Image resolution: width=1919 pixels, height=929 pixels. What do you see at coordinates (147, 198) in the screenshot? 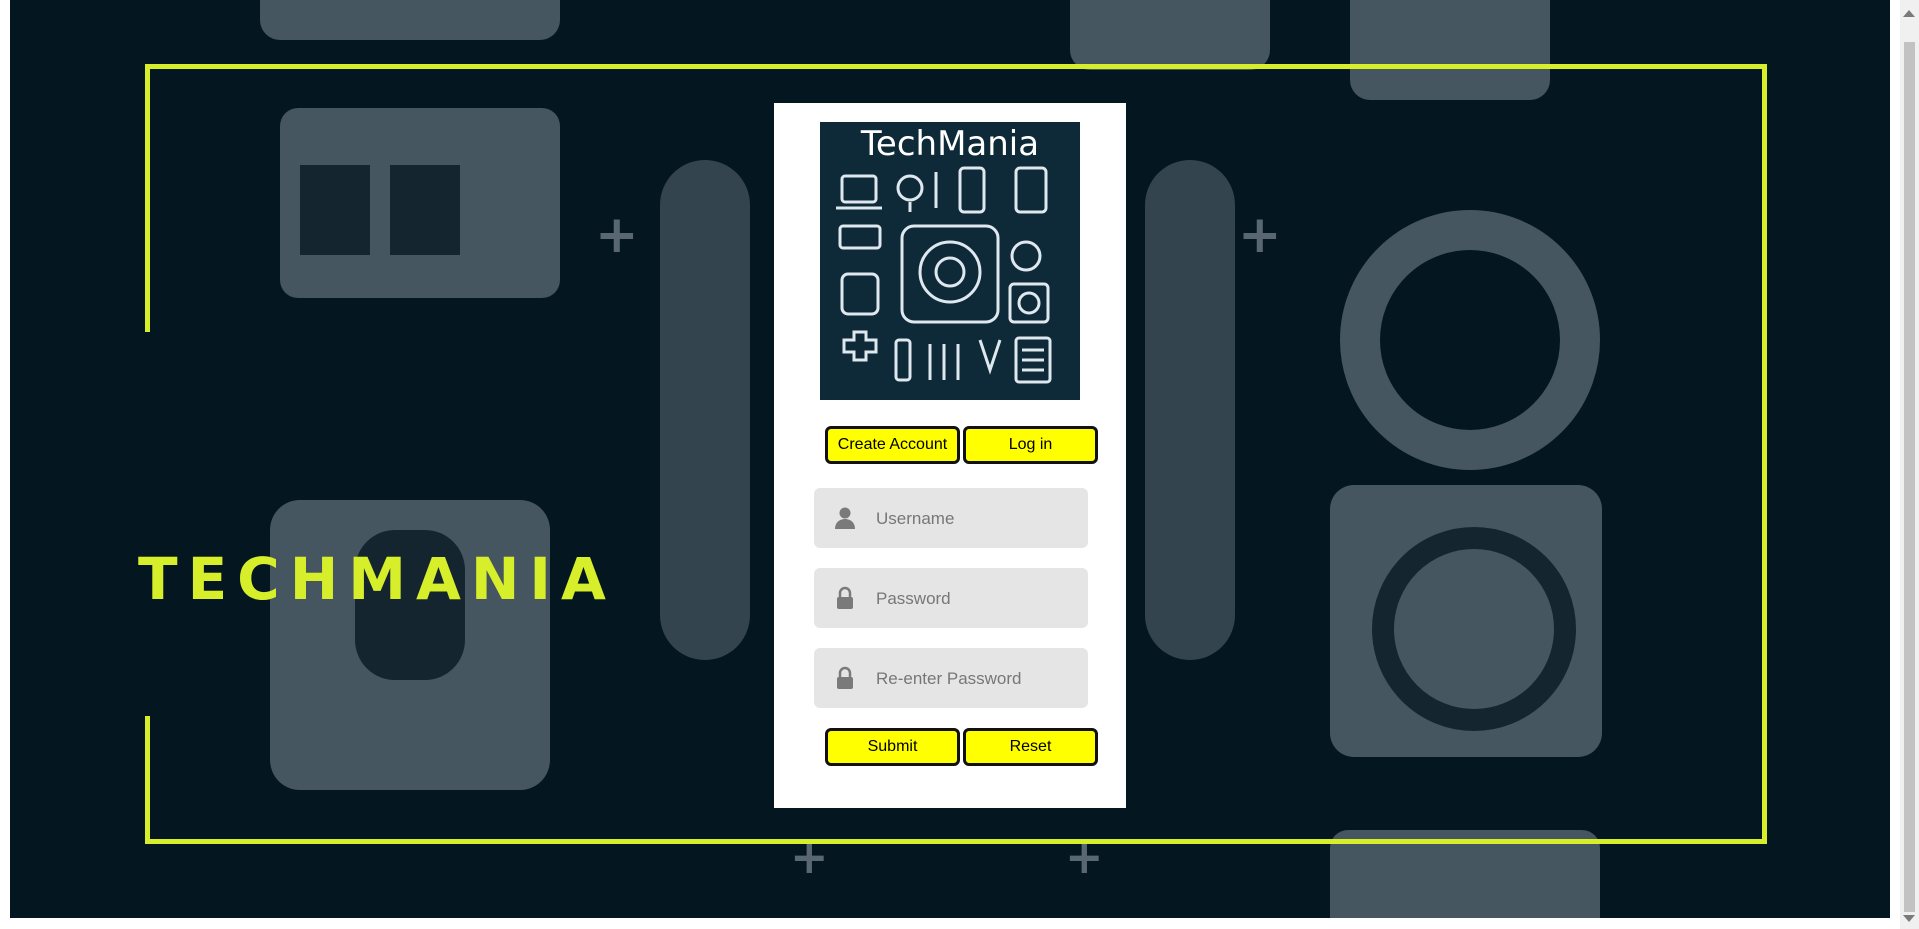
I see `frame-left-top` at bounding box center [147, 198].